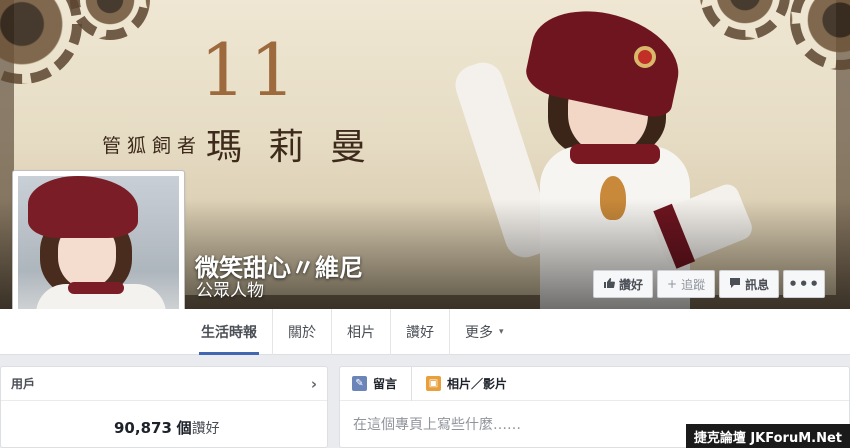  I want to click on likes-word: 讚好, so click(205, 429).